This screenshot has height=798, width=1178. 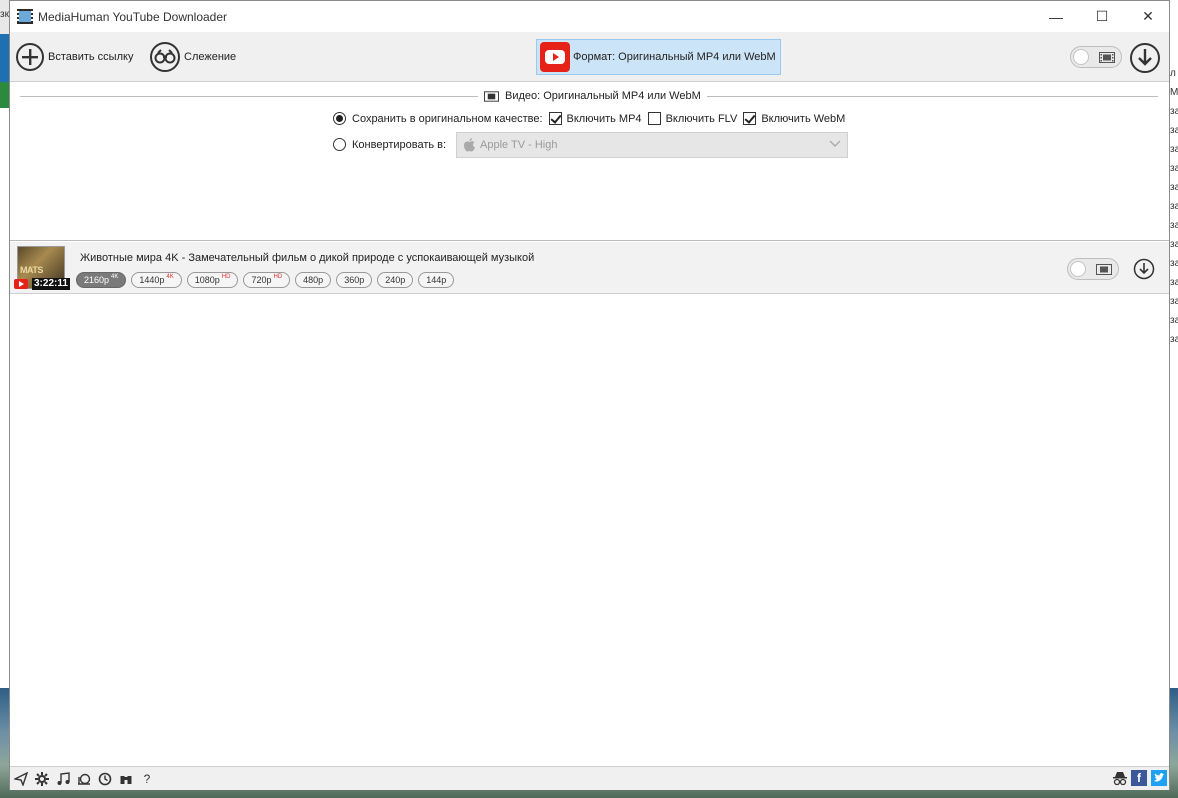 I want to click on section-title: Видео: Оригинальный MP4 или WebM, so click(x=603, y=96).